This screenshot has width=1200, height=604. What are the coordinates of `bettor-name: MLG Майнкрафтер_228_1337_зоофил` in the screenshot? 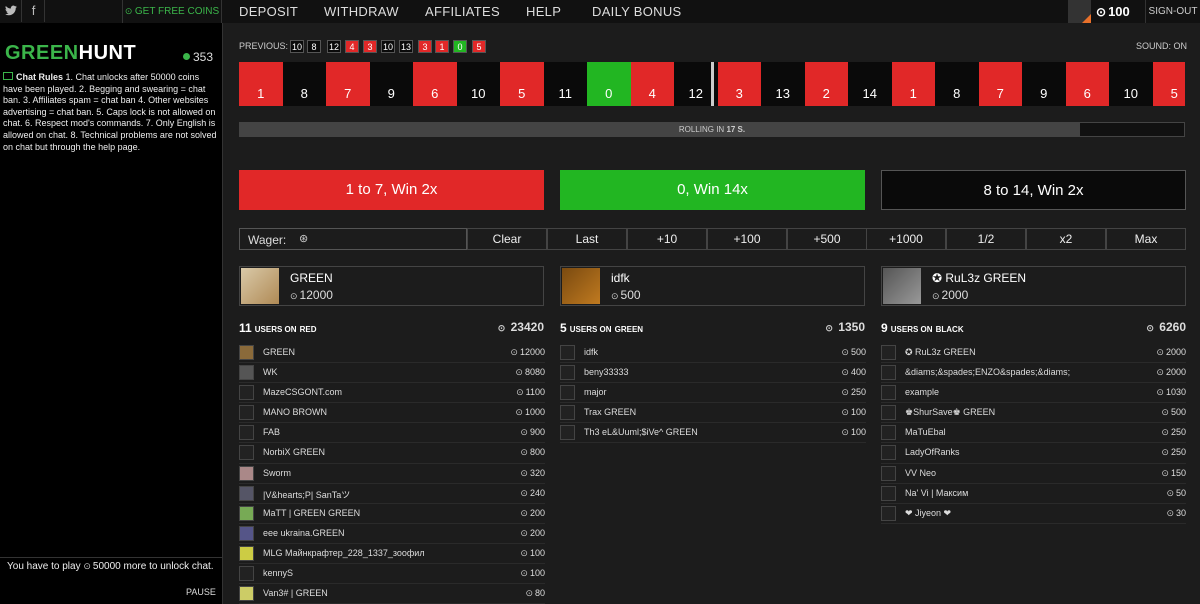 It's located at (344, 552).